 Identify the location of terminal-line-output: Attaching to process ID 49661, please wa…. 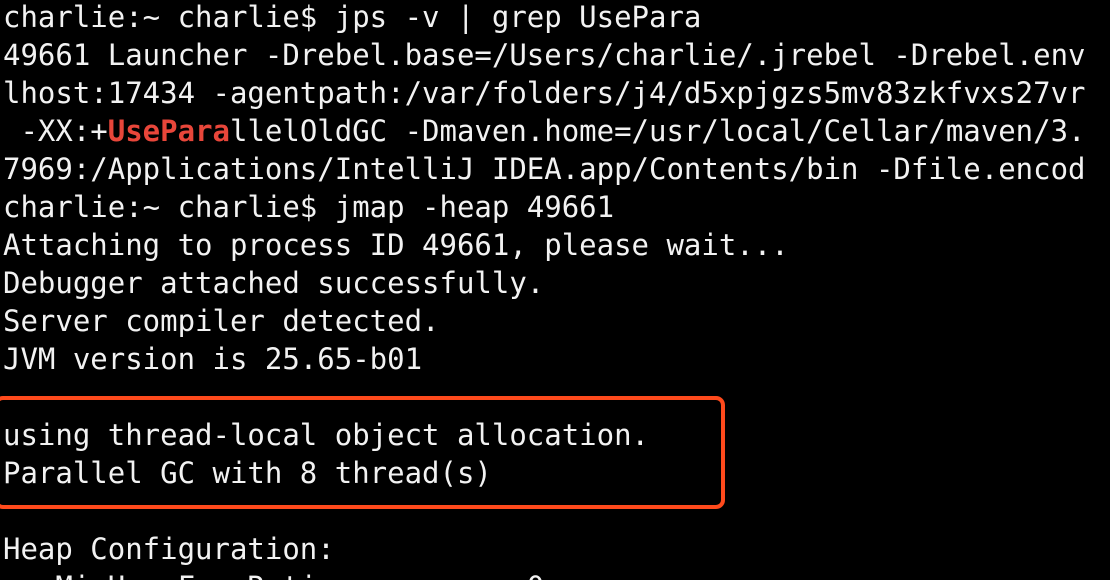
(396, 245).